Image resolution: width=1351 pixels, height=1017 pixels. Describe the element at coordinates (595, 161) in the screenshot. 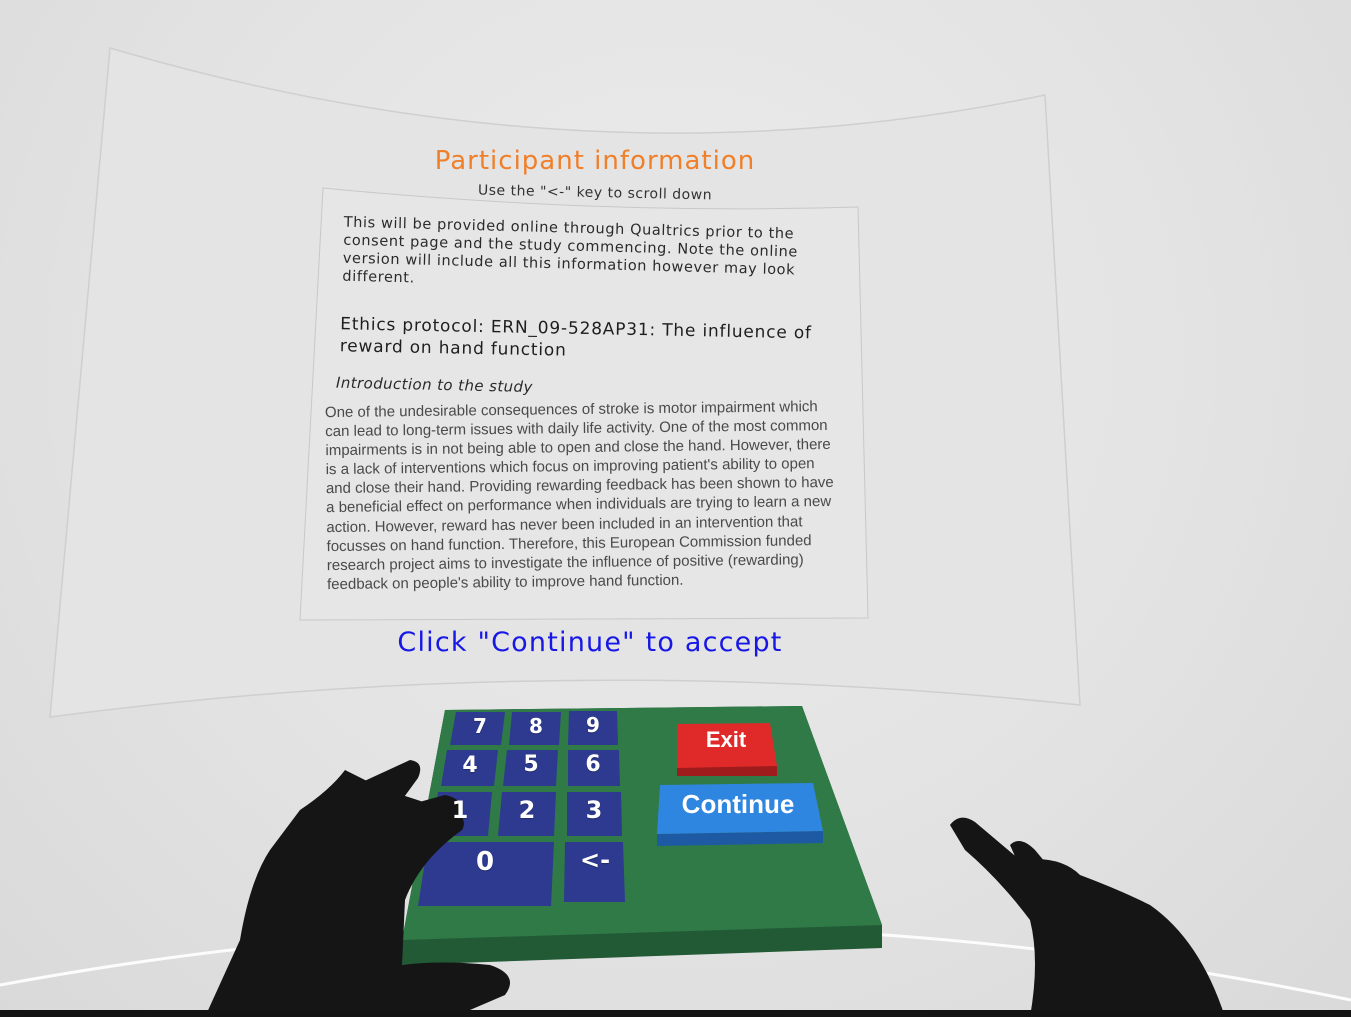

I see `page-title: Participant information` at that location.